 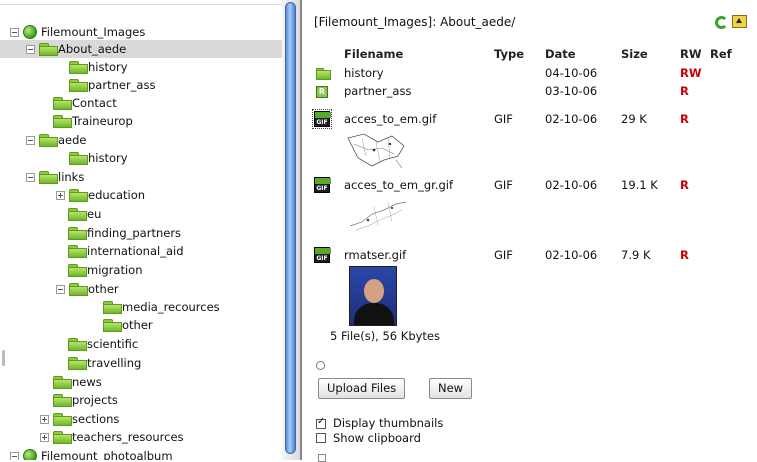 I want to click on tree-item-history: history, so click(x=92, y=67).